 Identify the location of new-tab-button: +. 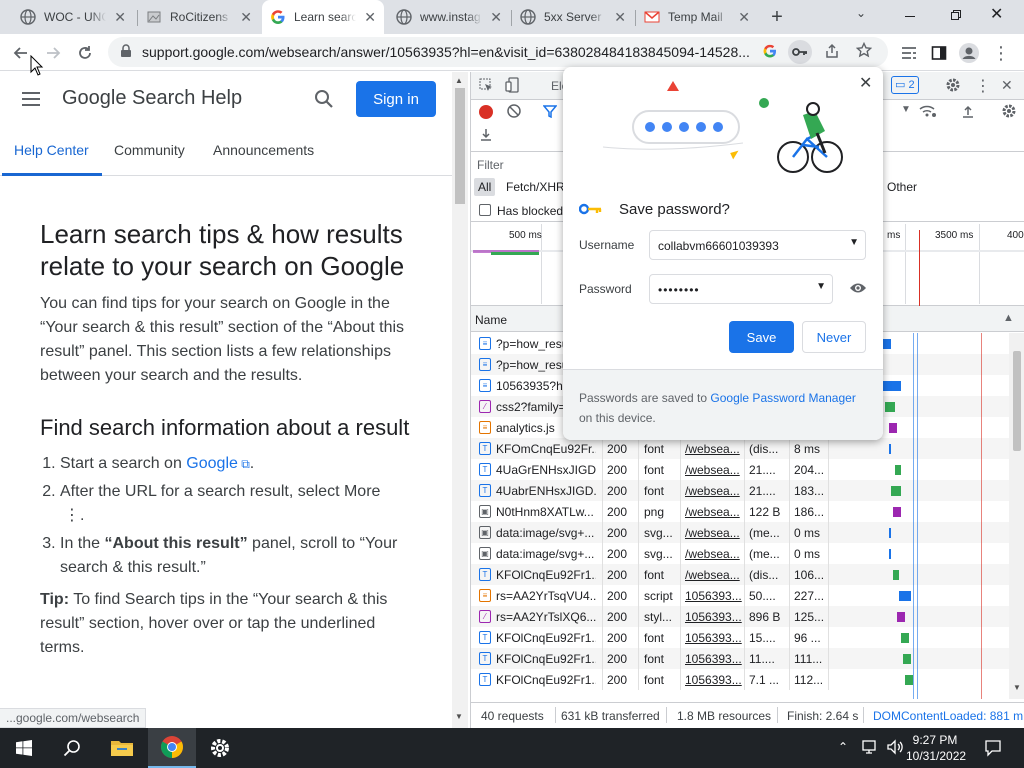
(777, 17).